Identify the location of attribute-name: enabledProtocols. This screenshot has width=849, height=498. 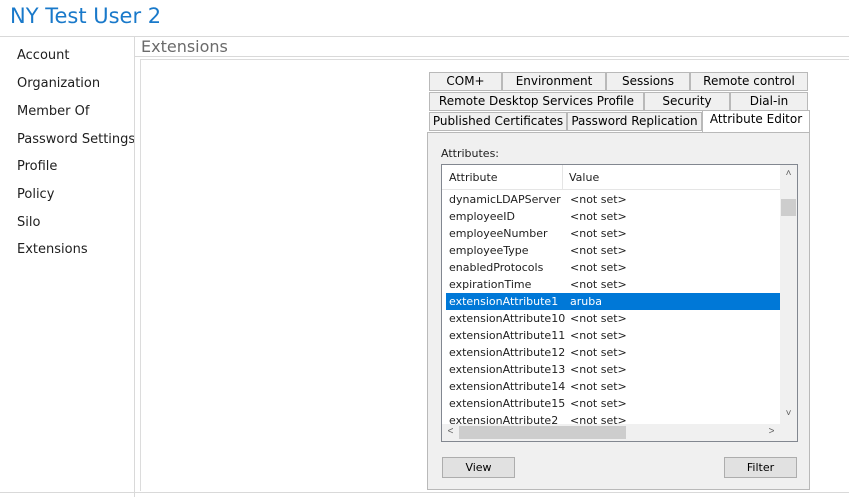
(496, 267).